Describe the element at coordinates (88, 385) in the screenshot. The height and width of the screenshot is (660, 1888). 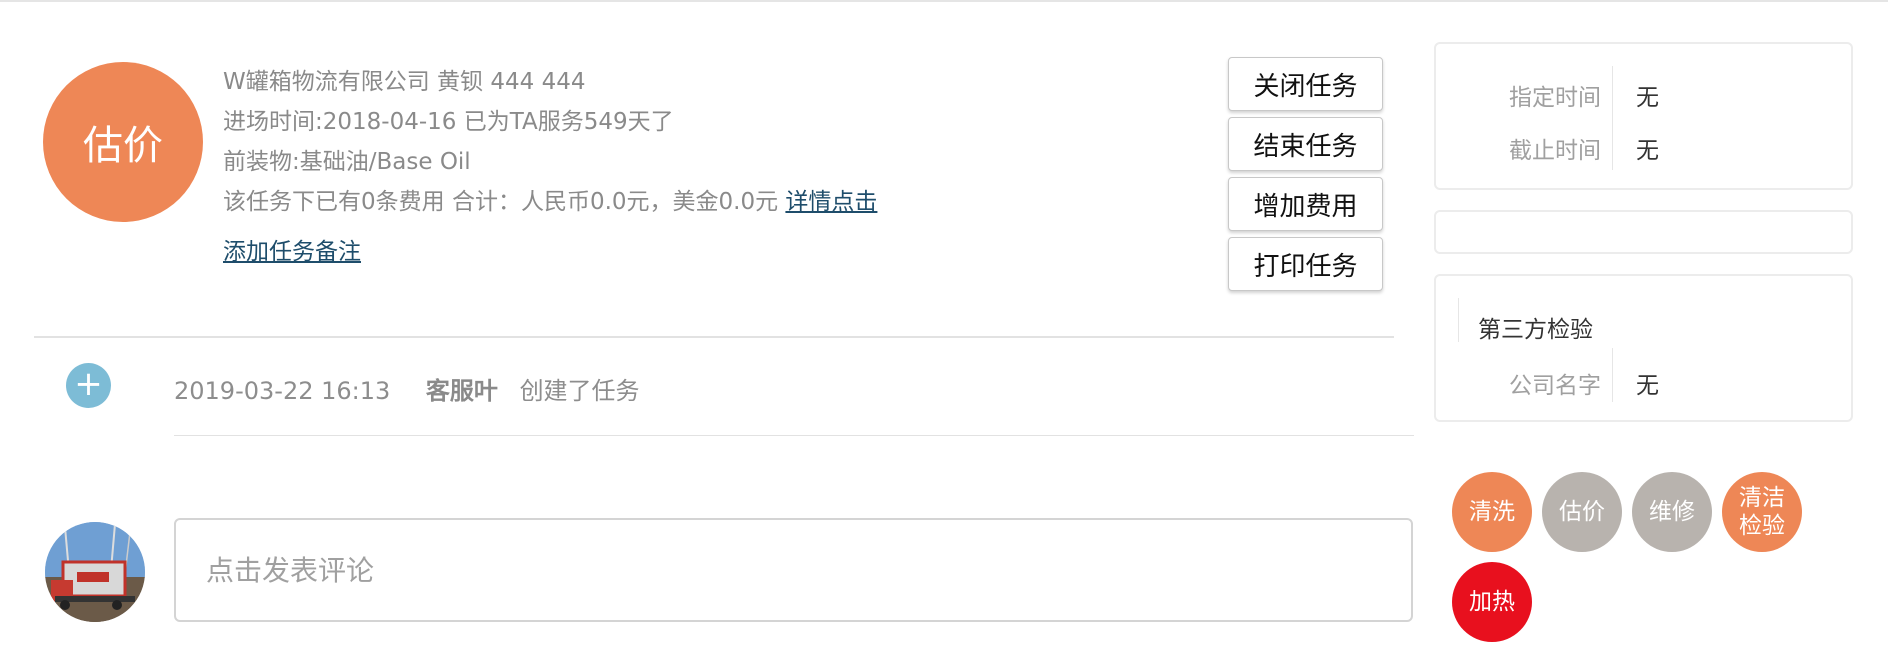
I see `plus-icon: +` at that location.